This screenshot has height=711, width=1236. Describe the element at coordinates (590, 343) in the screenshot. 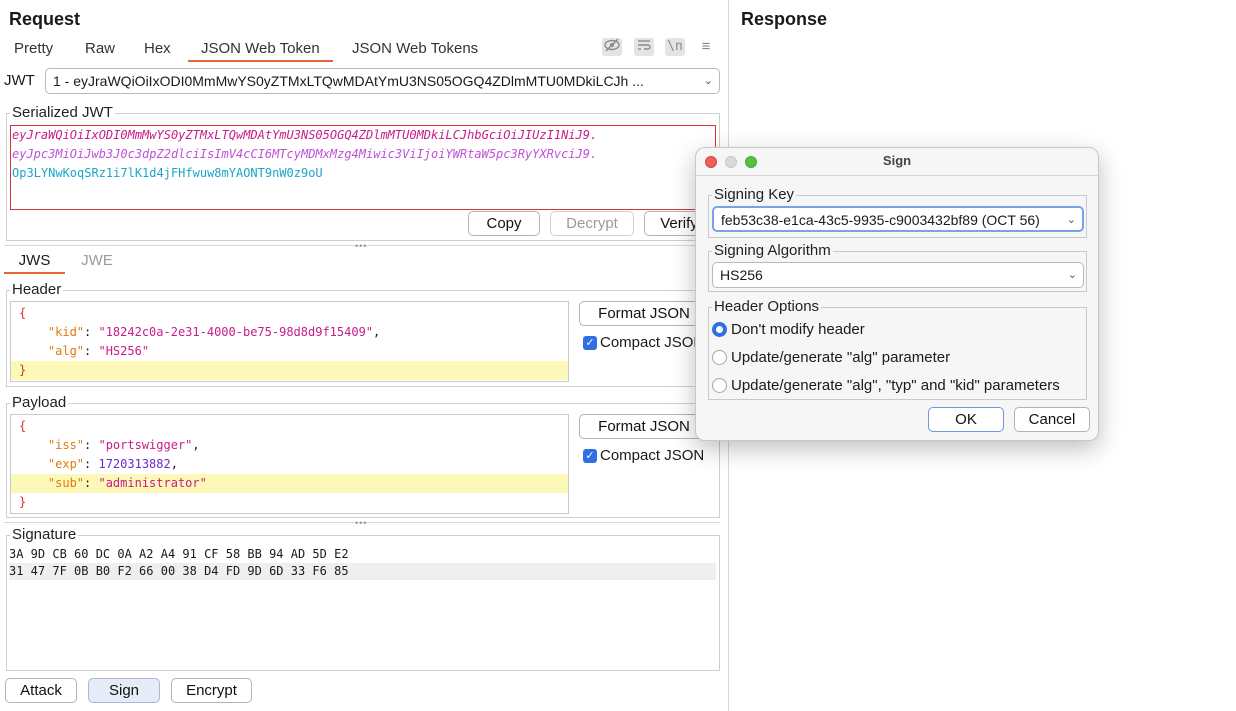

I see `header-compact-json-checkbox: ✓` at that location.